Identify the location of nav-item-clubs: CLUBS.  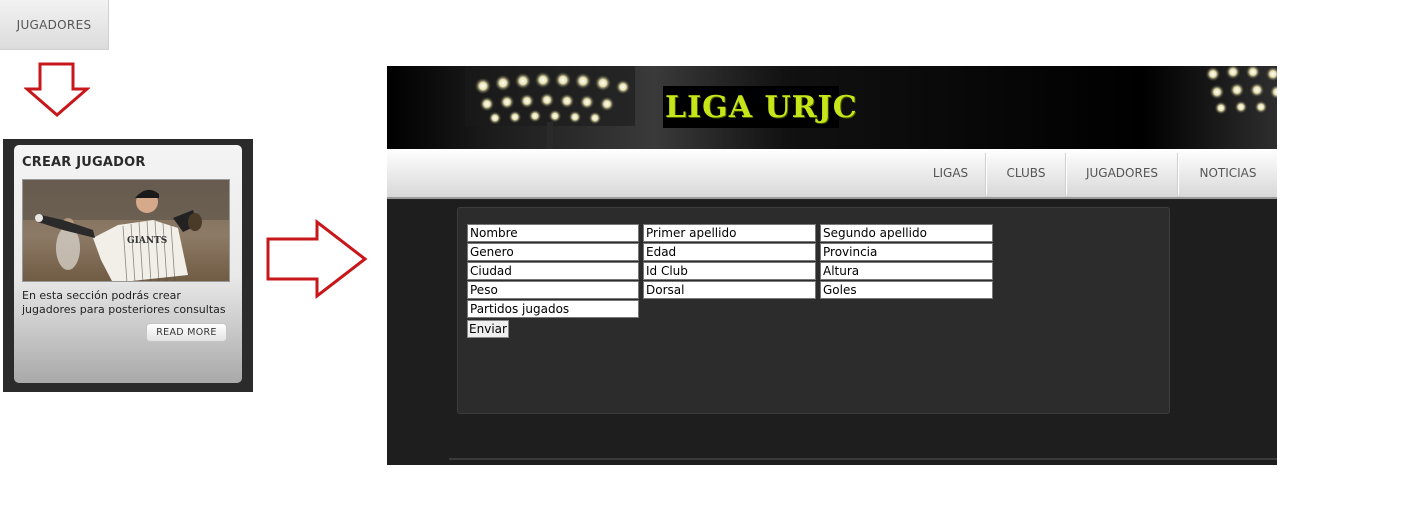
(1026, 173).